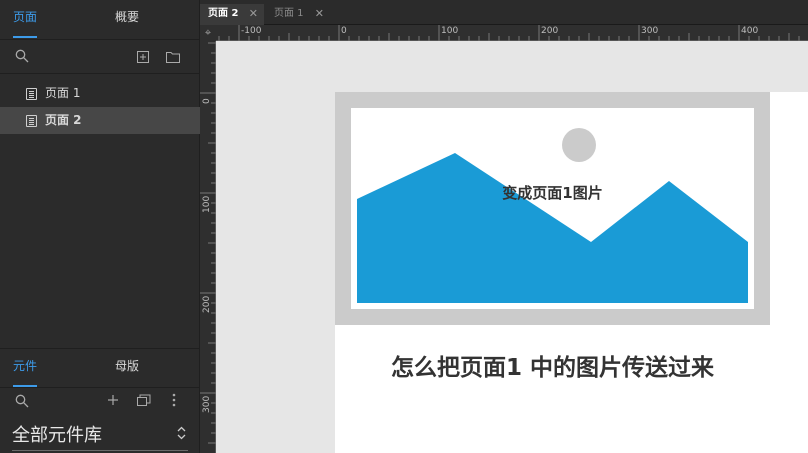  Describe the element at coordinates (289, 13) in the screenshot. I see `doc-tab-label: 页面 1` at that location.